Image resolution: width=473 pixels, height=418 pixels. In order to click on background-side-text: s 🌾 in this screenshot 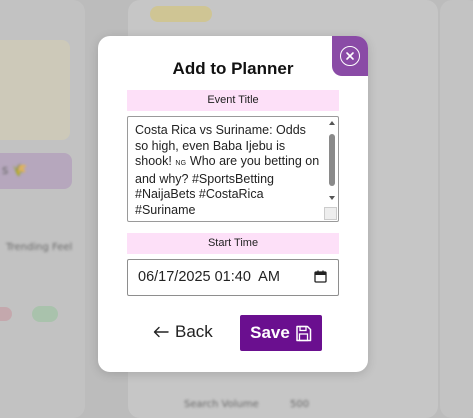, I will do `click(15, 170)`.